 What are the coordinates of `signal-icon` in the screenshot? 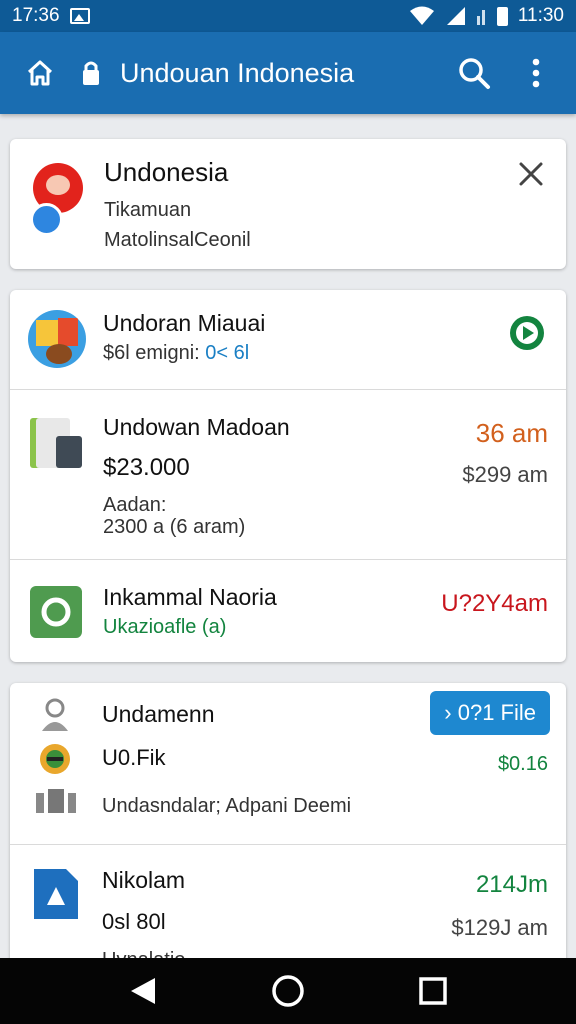 It's located at (455, 16).